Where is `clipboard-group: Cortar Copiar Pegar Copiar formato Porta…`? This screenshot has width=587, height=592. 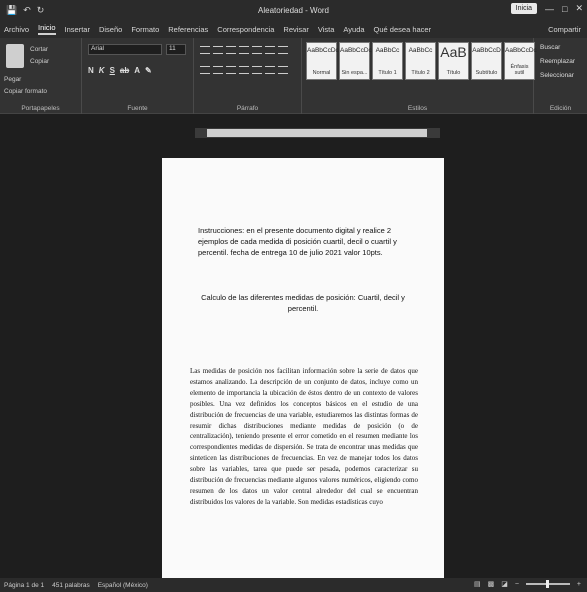 clipboard-group: Cortar Copiar Pegar Copiar formato Porta… is located at coordinates (41, 76).